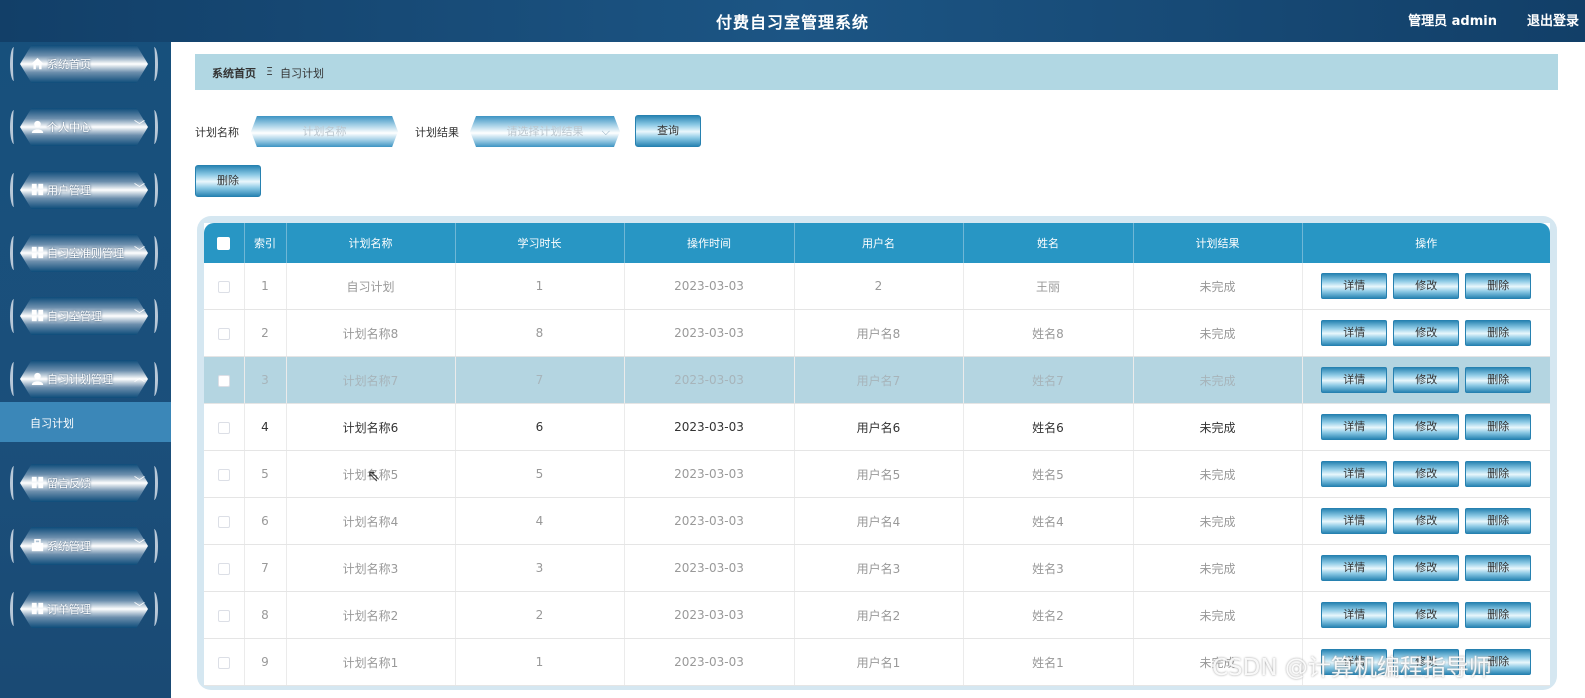 Image resolution: width=1585 pixels, height=698 pixels. I want to click on cell-plan-name: 计划名称4, so click(371, 521).